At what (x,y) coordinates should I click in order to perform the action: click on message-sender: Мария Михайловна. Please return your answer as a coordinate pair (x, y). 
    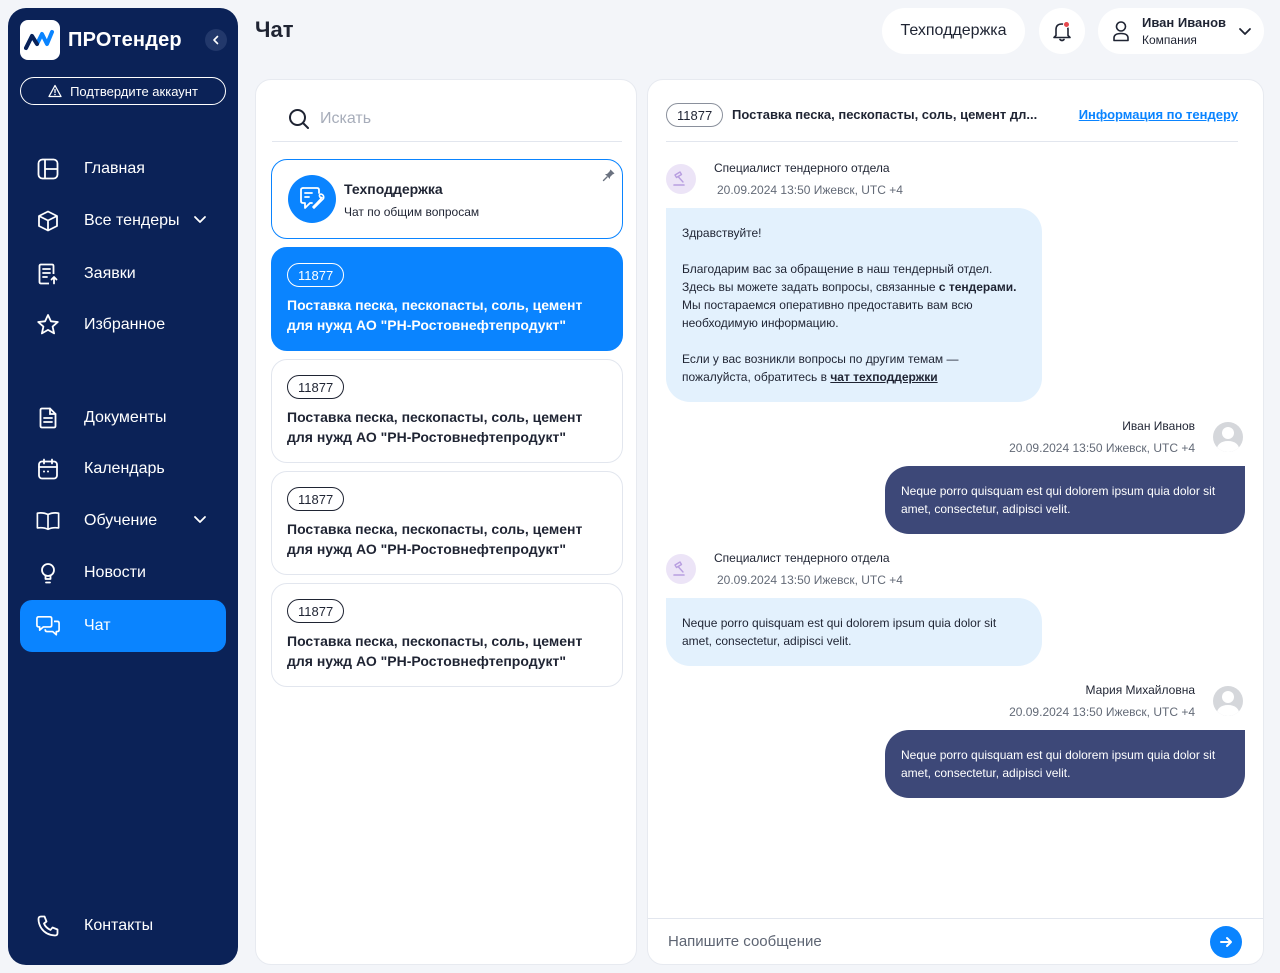
    Looking at the image, I should click on (1140, 690).